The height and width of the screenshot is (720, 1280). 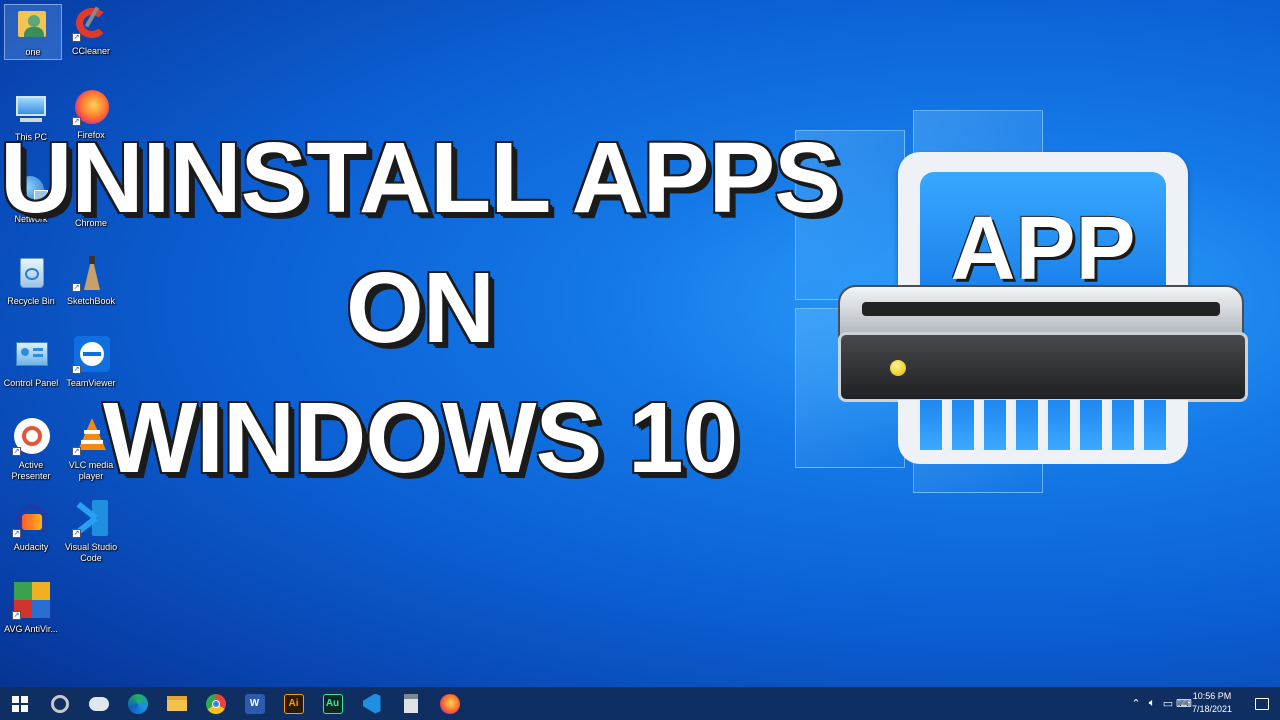 I want to click on edge-icon, so click(x=137, y=703).